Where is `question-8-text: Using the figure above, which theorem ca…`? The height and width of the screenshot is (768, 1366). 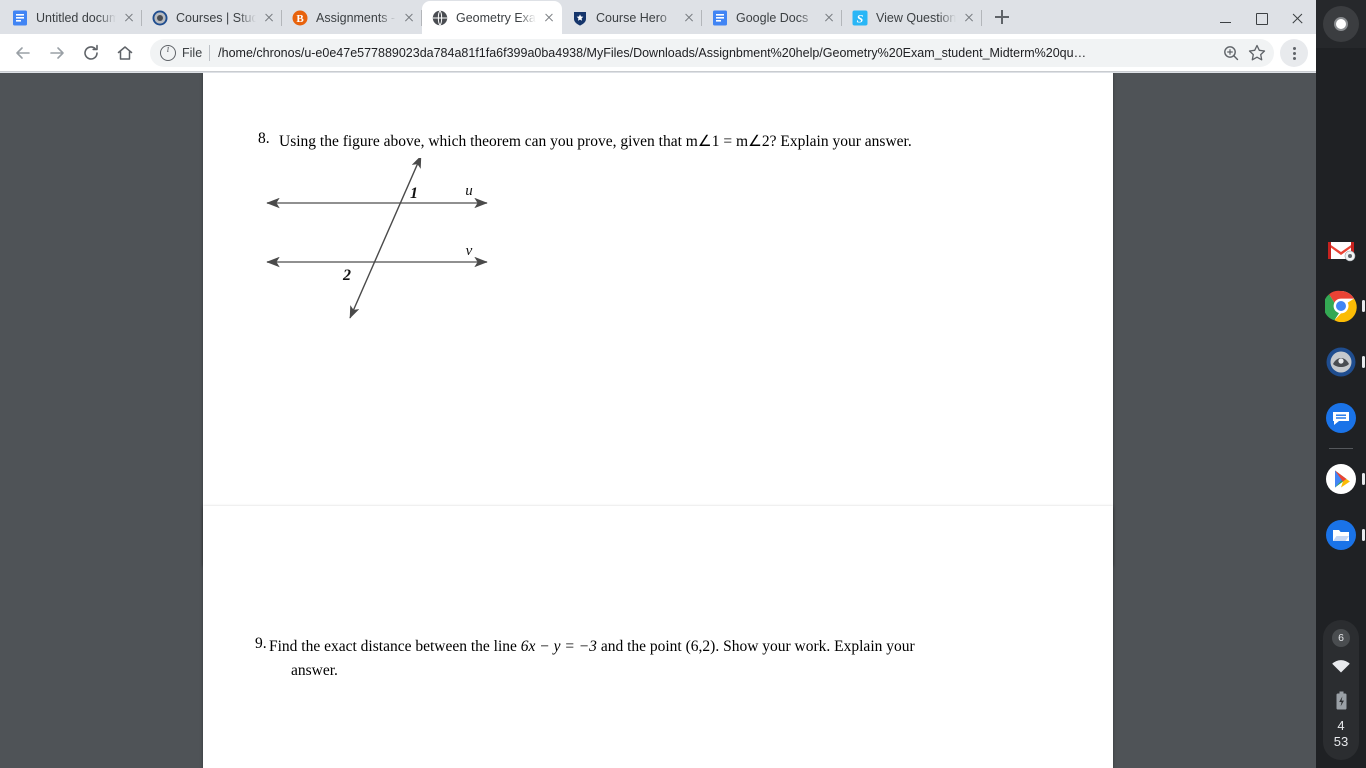 question-8-text: Using the figure above, which theorem ca… is located at coordinates (595, 141).